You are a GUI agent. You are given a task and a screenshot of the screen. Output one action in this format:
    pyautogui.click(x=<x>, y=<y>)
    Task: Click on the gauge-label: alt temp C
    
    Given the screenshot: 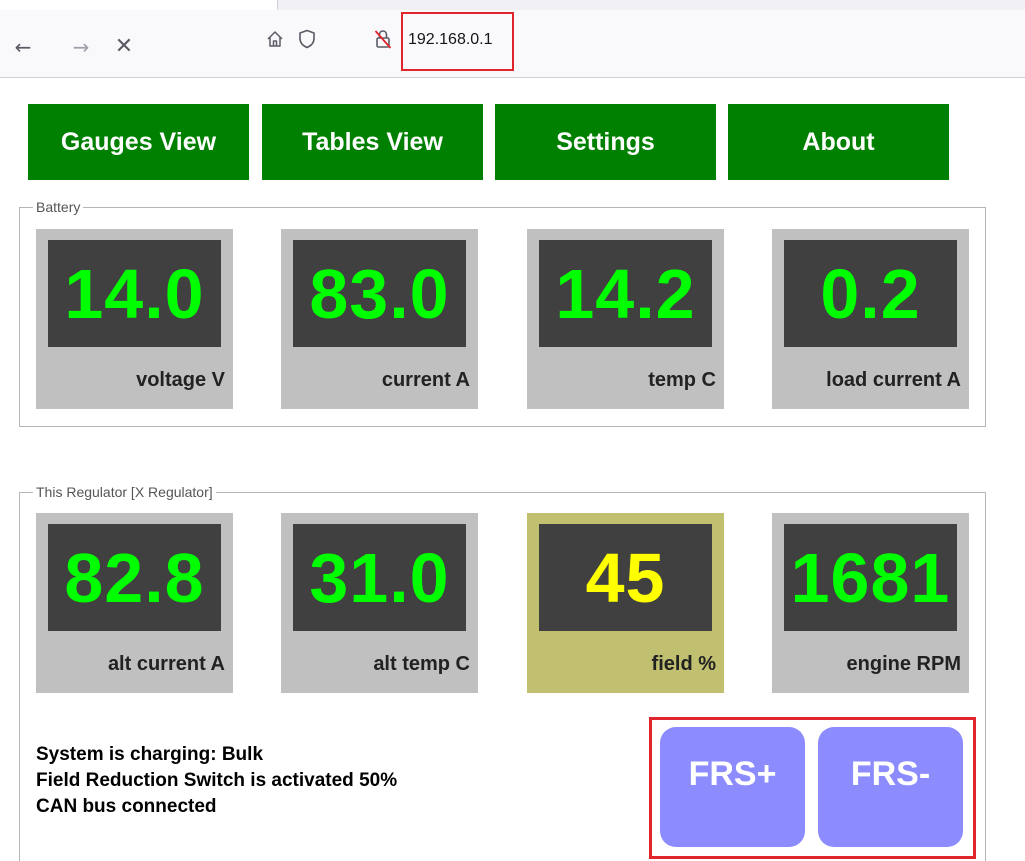 What is the action you would take?
    pyautogui.click(x=421, y=664)
    